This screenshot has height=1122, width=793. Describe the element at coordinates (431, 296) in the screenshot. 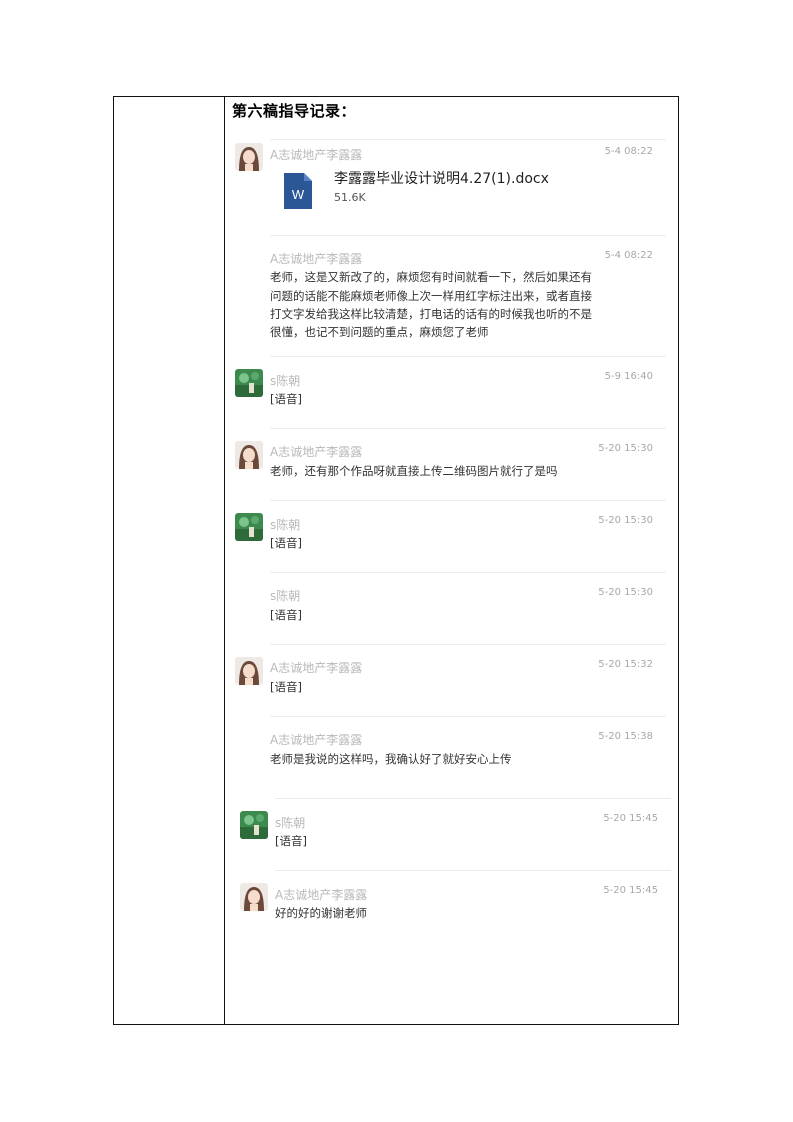

I see `message-line: 问题的话能不能麻烦老师像上次一样用红字标注出来，或者直接` at that location.